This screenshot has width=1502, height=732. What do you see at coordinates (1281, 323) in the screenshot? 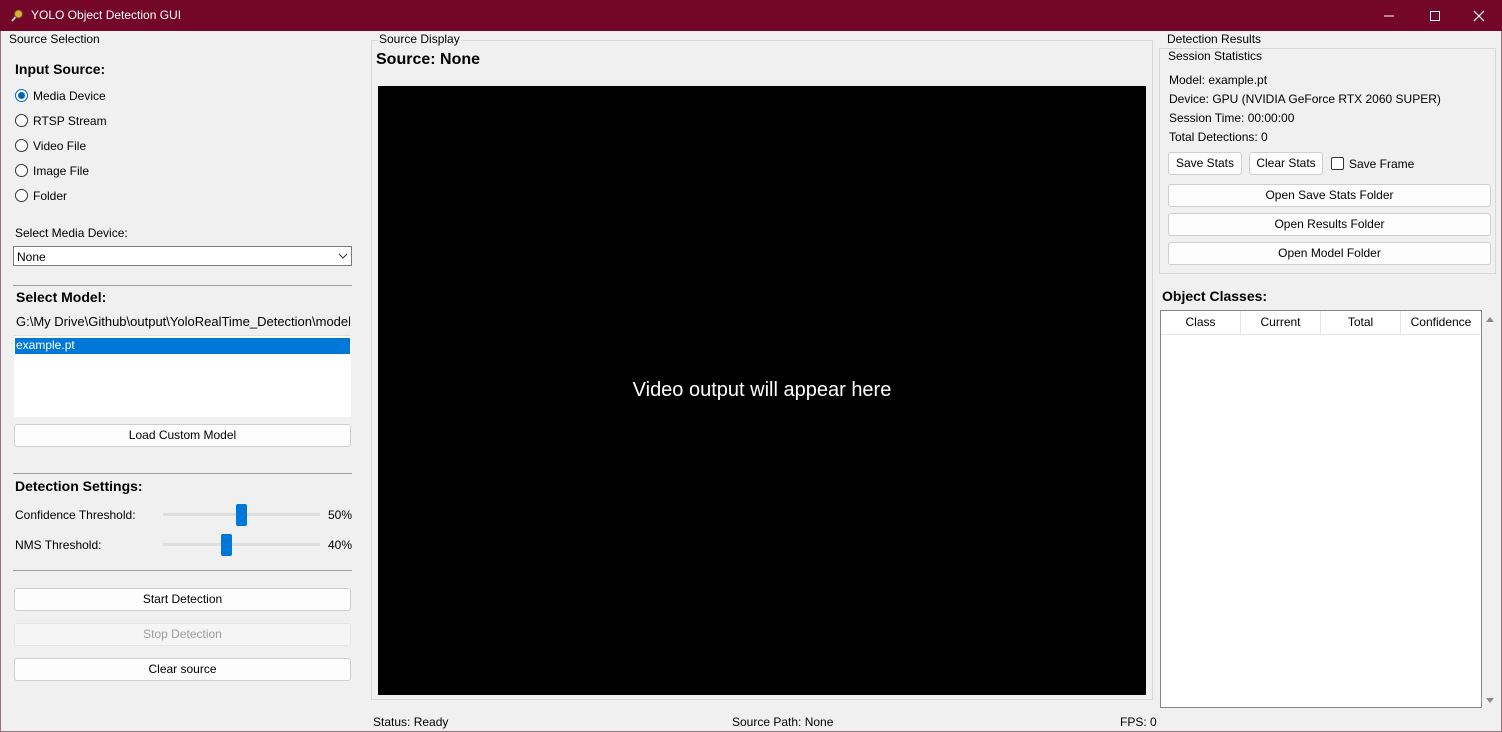
I see `column-header-current: Current` at bounding box center [1281, 323].